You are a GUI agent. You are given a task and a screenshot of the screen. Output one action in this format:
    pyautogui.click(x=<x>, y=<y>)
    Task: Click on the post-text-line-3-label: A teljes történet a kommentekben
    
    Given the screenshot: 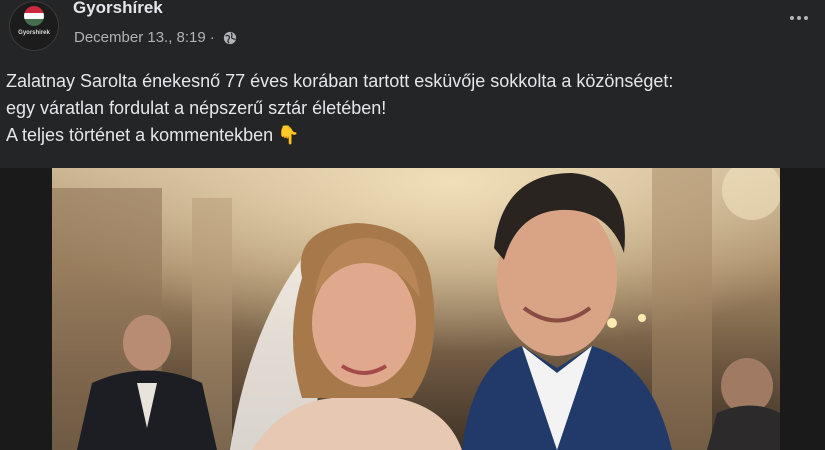 What is the action you would take?
    pyautogui.click(x=140, y=135)
    